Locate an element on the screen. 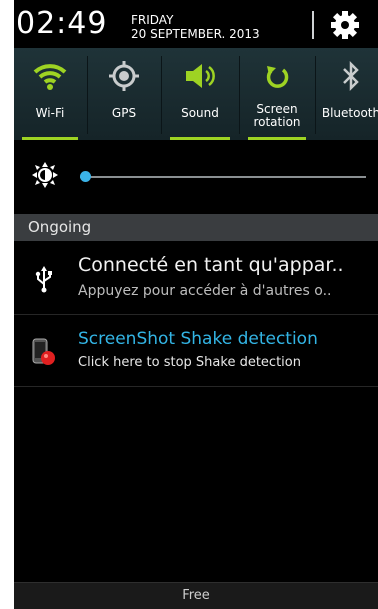  gps-toggle: GPS is located at coordinates (124, 94).